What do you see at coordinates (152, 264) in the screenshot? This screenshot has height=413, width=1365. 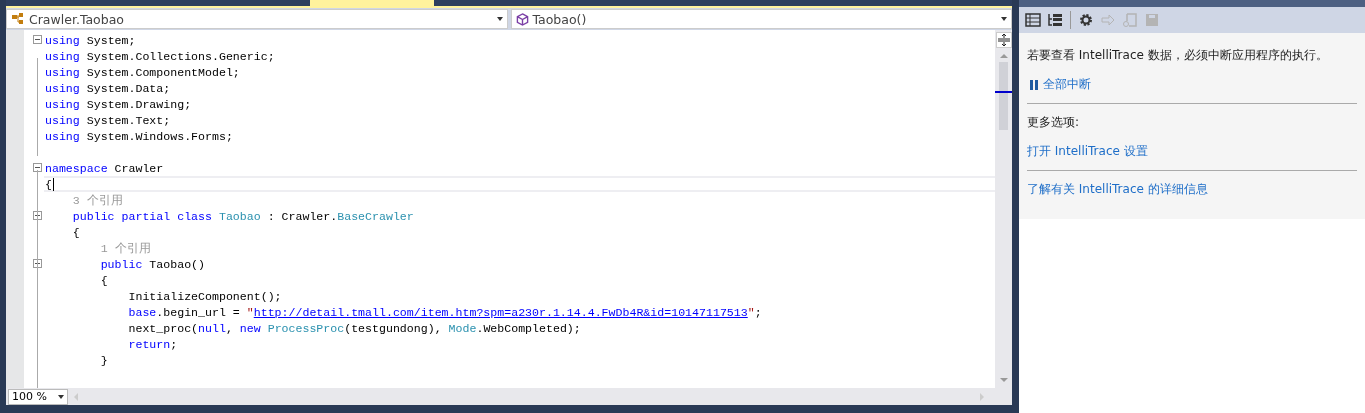 I see `code-line: public Taobao()` at bounding box center [152, 264].